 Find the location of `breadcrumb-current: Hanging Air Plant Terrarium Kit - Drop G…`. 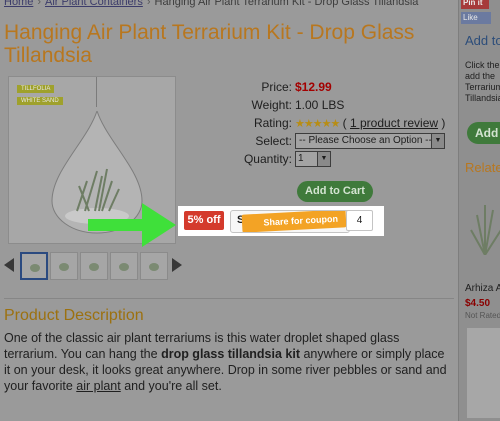

breadcrumb-current: Hanging Air Plant Terrarium Kit - Drop G… is located at coordinates (286, 4).